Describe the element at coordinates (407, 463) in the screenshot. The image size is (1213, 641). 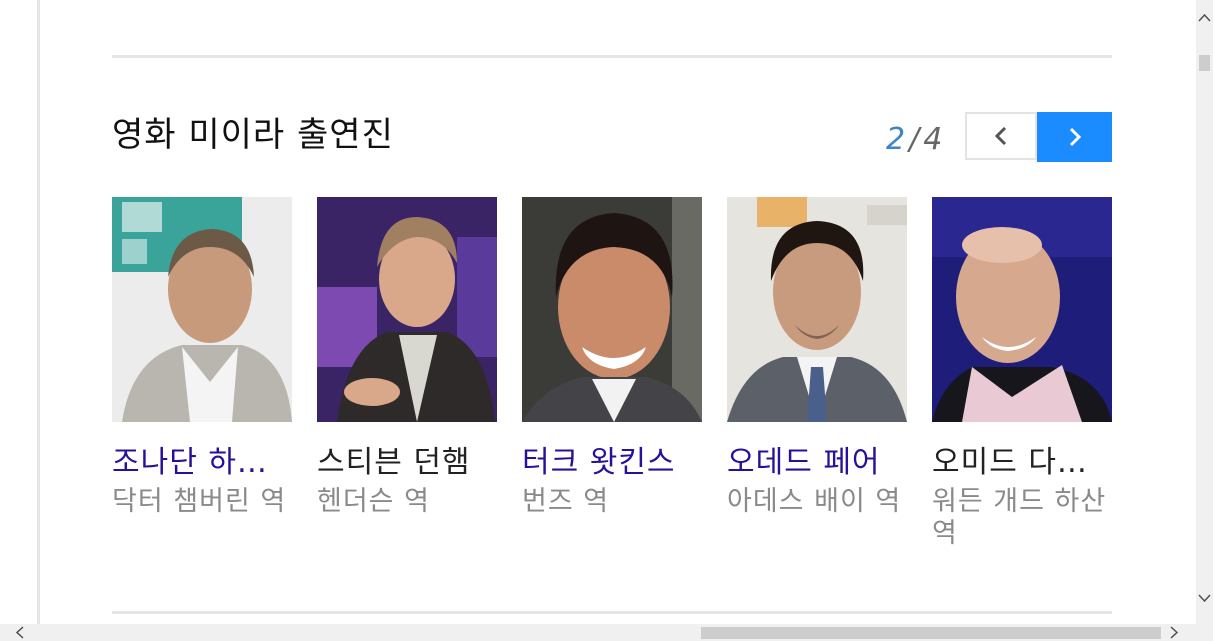
I see `cast-name: 스티븐 던햄` at that location.